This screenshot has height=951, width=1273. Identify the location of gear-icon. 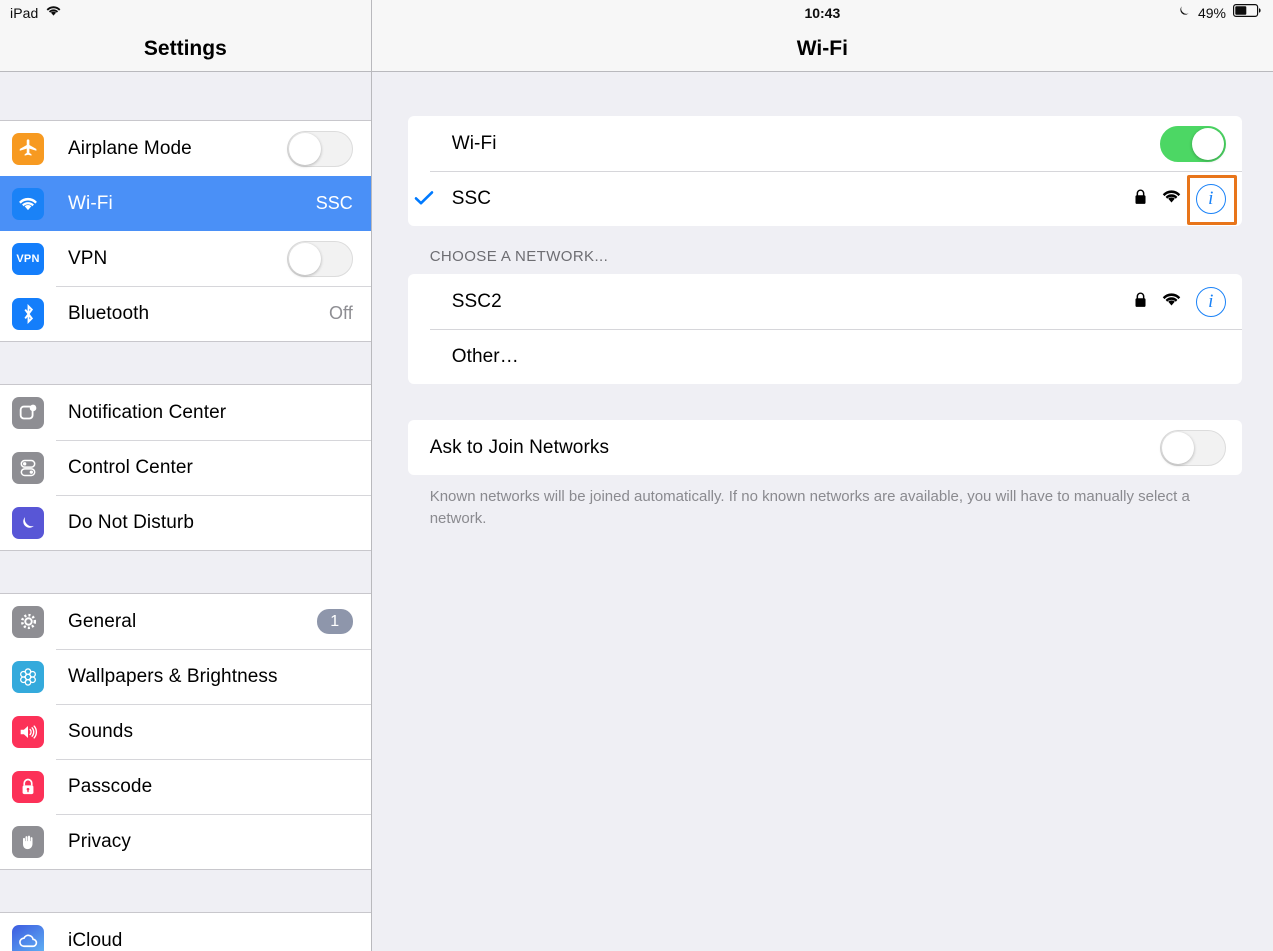
(28, 621).